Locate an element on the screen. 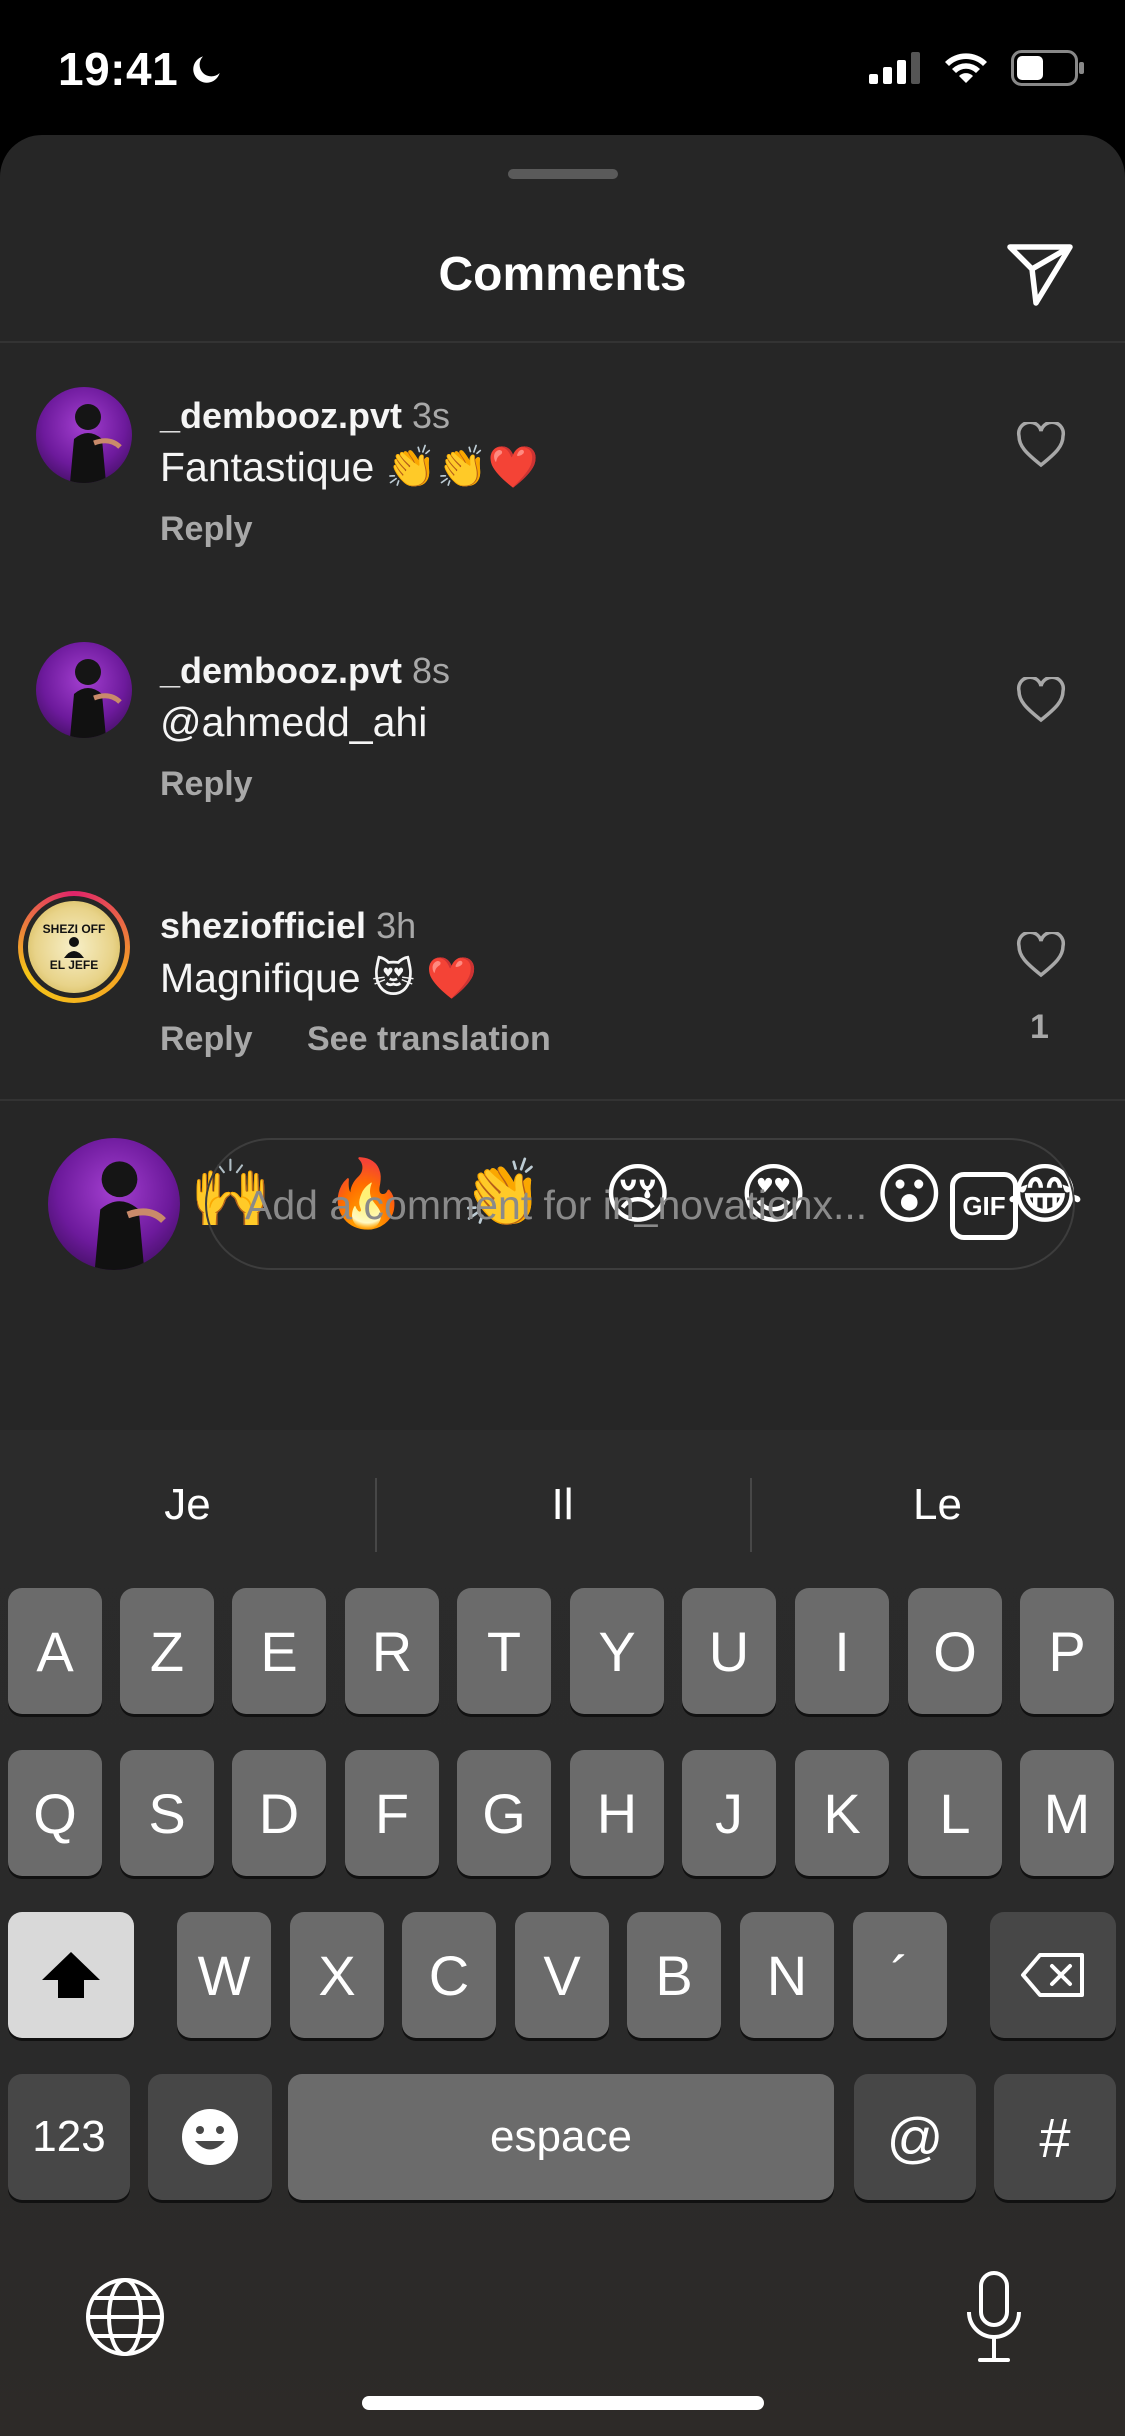 The width and height of the screenshot is (1125, 2436). globe-icon is located at coordinates (125, 2317).